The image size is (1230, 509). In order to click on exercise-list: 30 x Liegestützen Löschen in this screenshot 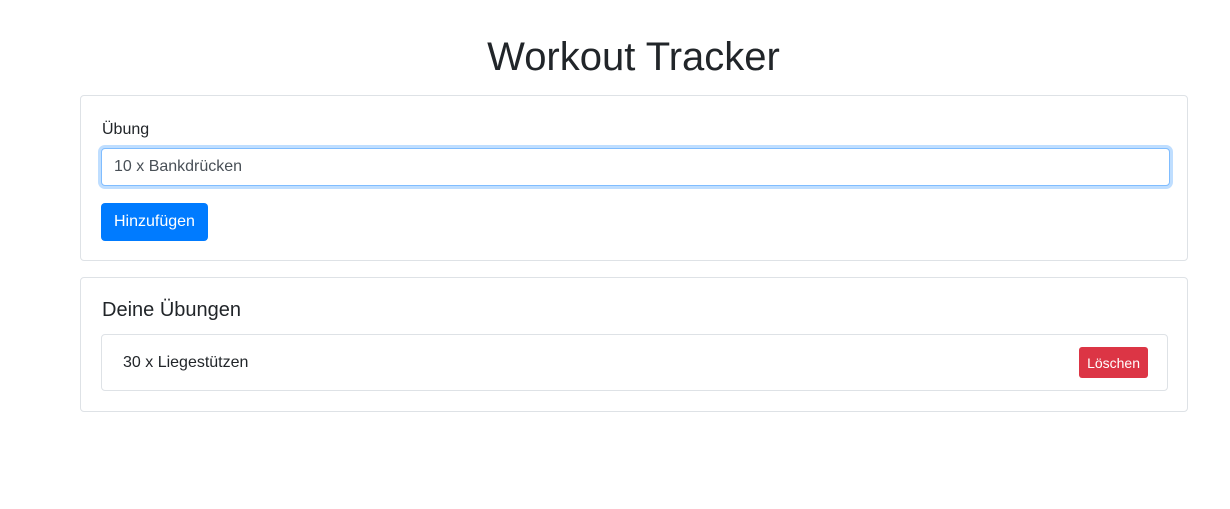, I will do `click(634, 362)`.